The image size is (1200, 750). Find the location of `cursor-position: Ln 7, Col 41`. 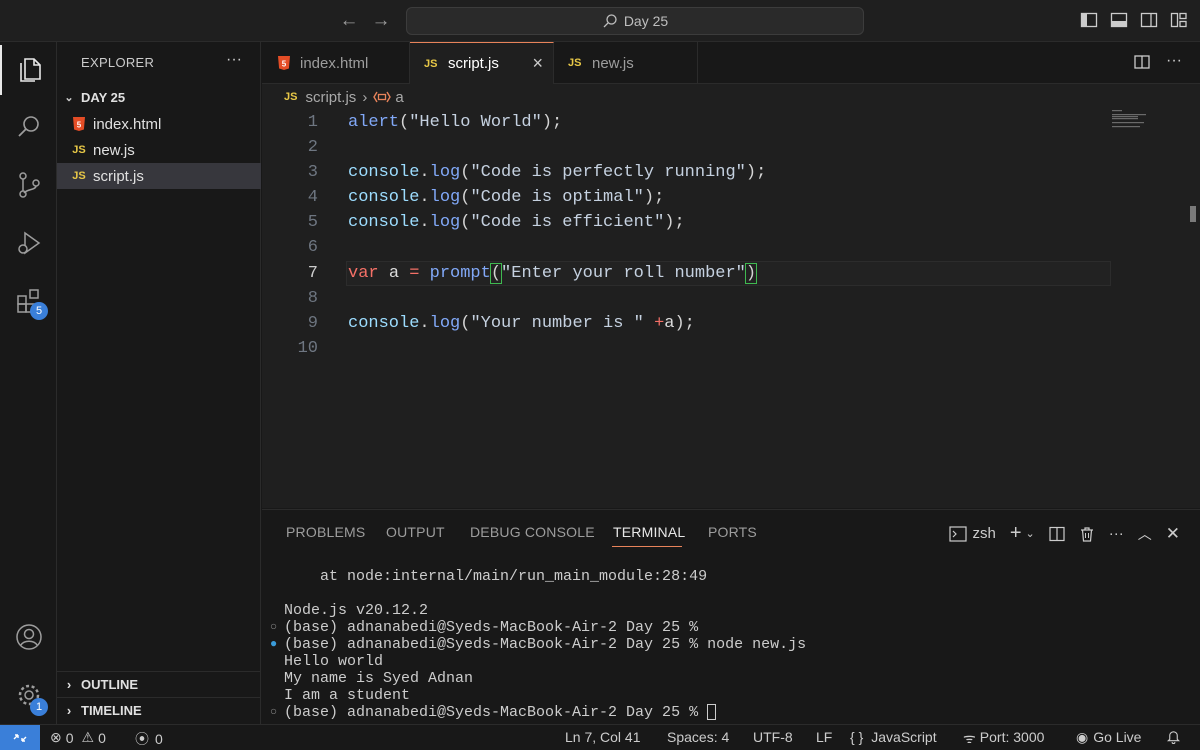

cursor-position: Ln 7, Col 41 is located at coordinates (603, 737).